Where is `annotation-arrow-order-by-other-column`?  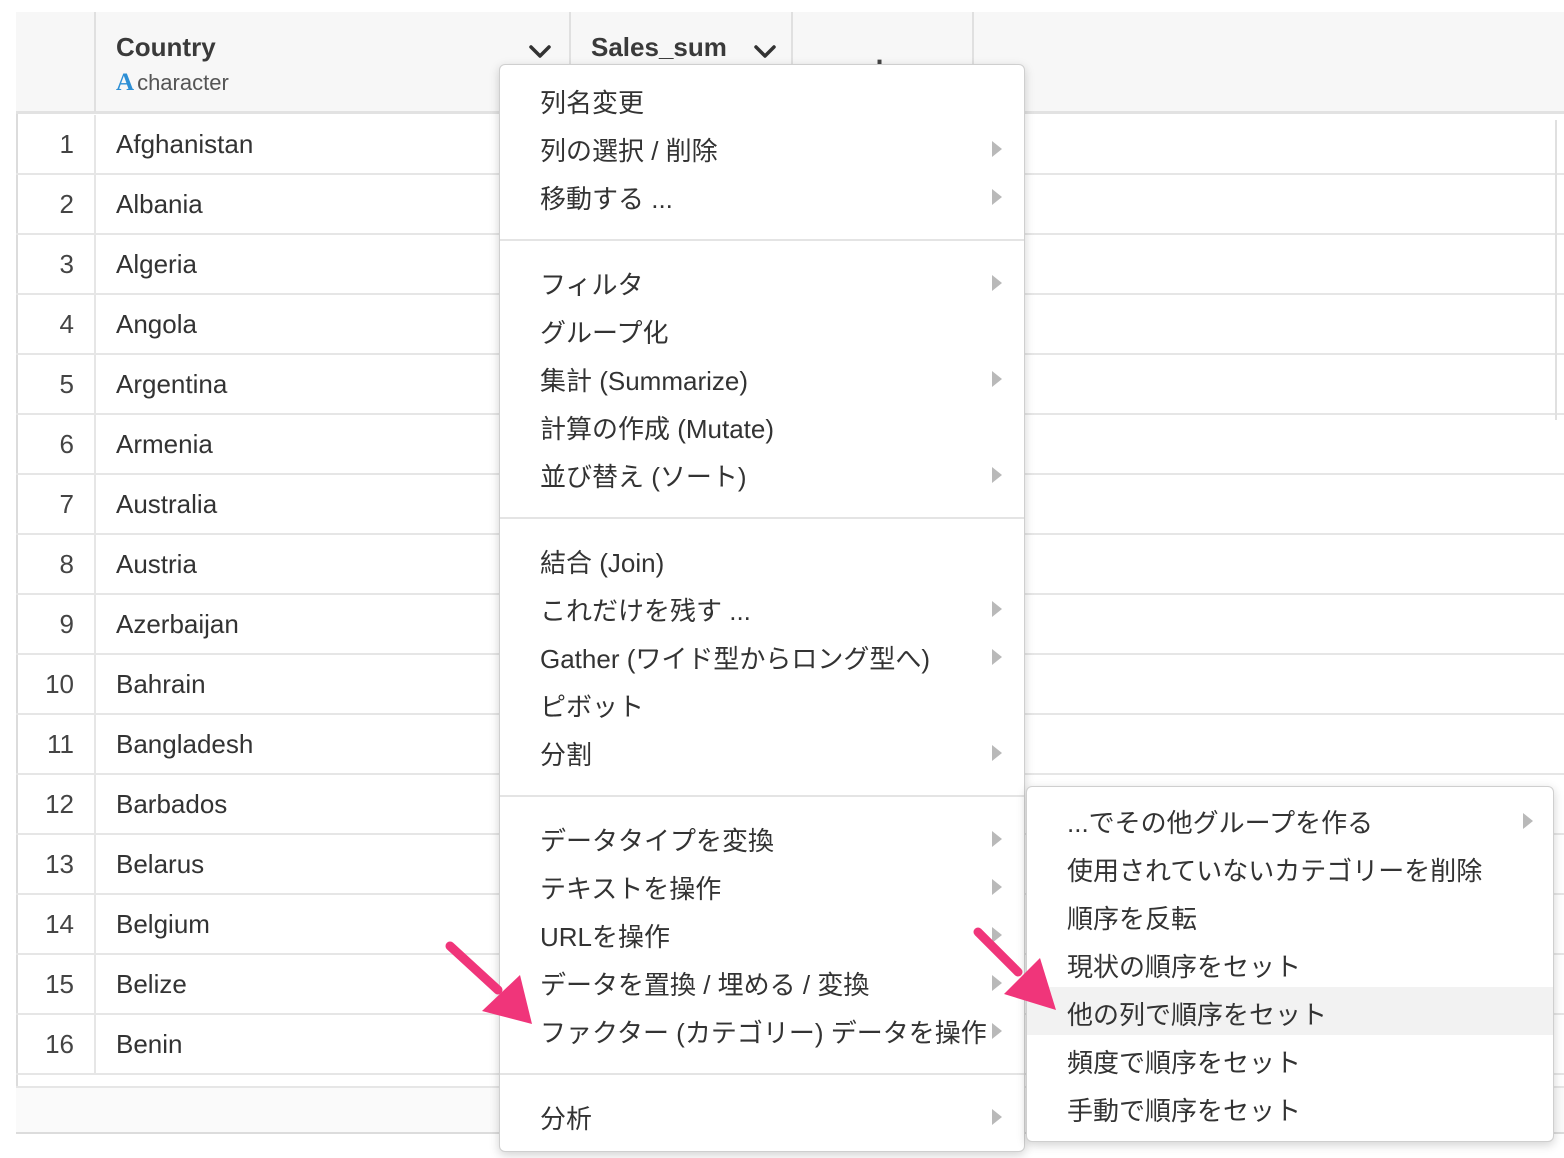
annotation-arrow-order-by-other-column is located at coordinates (1014, 968).